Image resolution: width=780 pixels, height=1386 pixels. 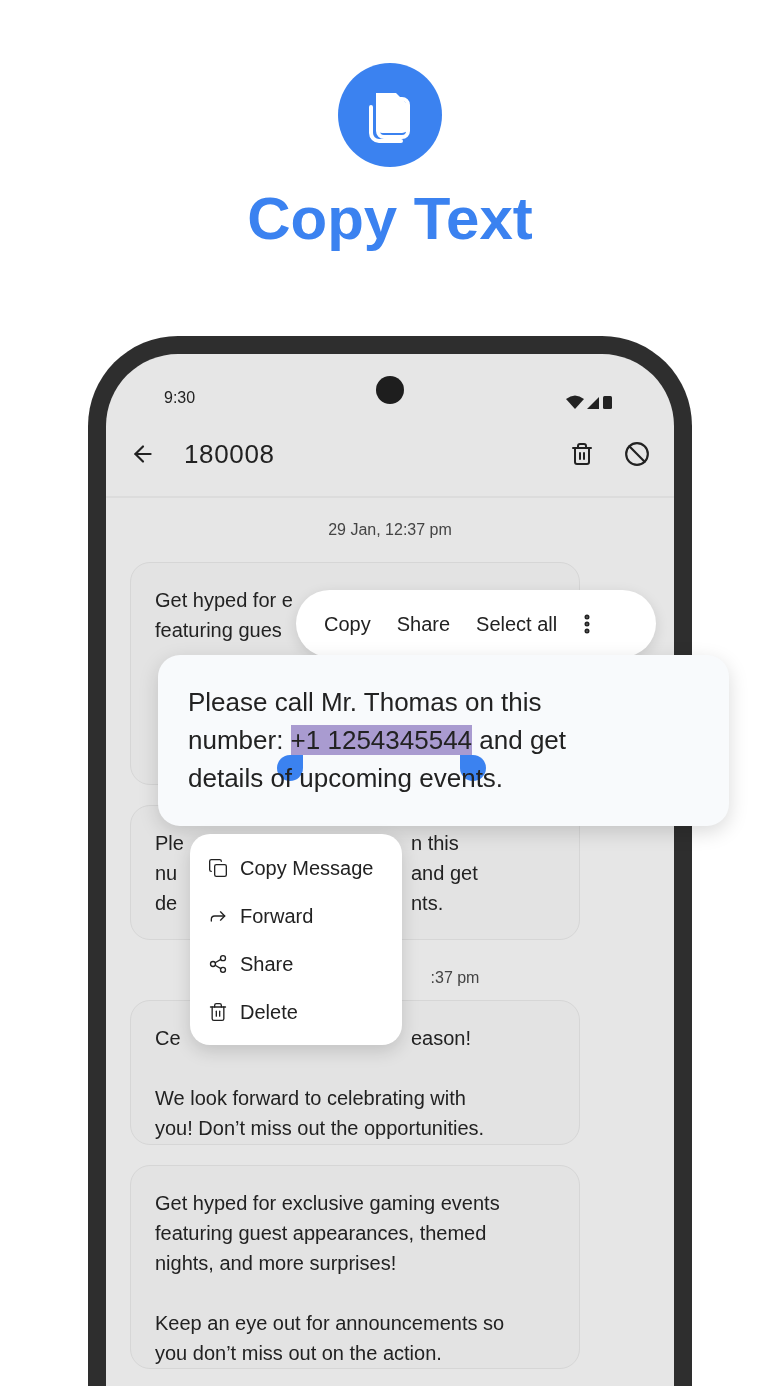 I want to click on date-label: 29 Jan, 12:37 pm, so click(x=390, y=530).